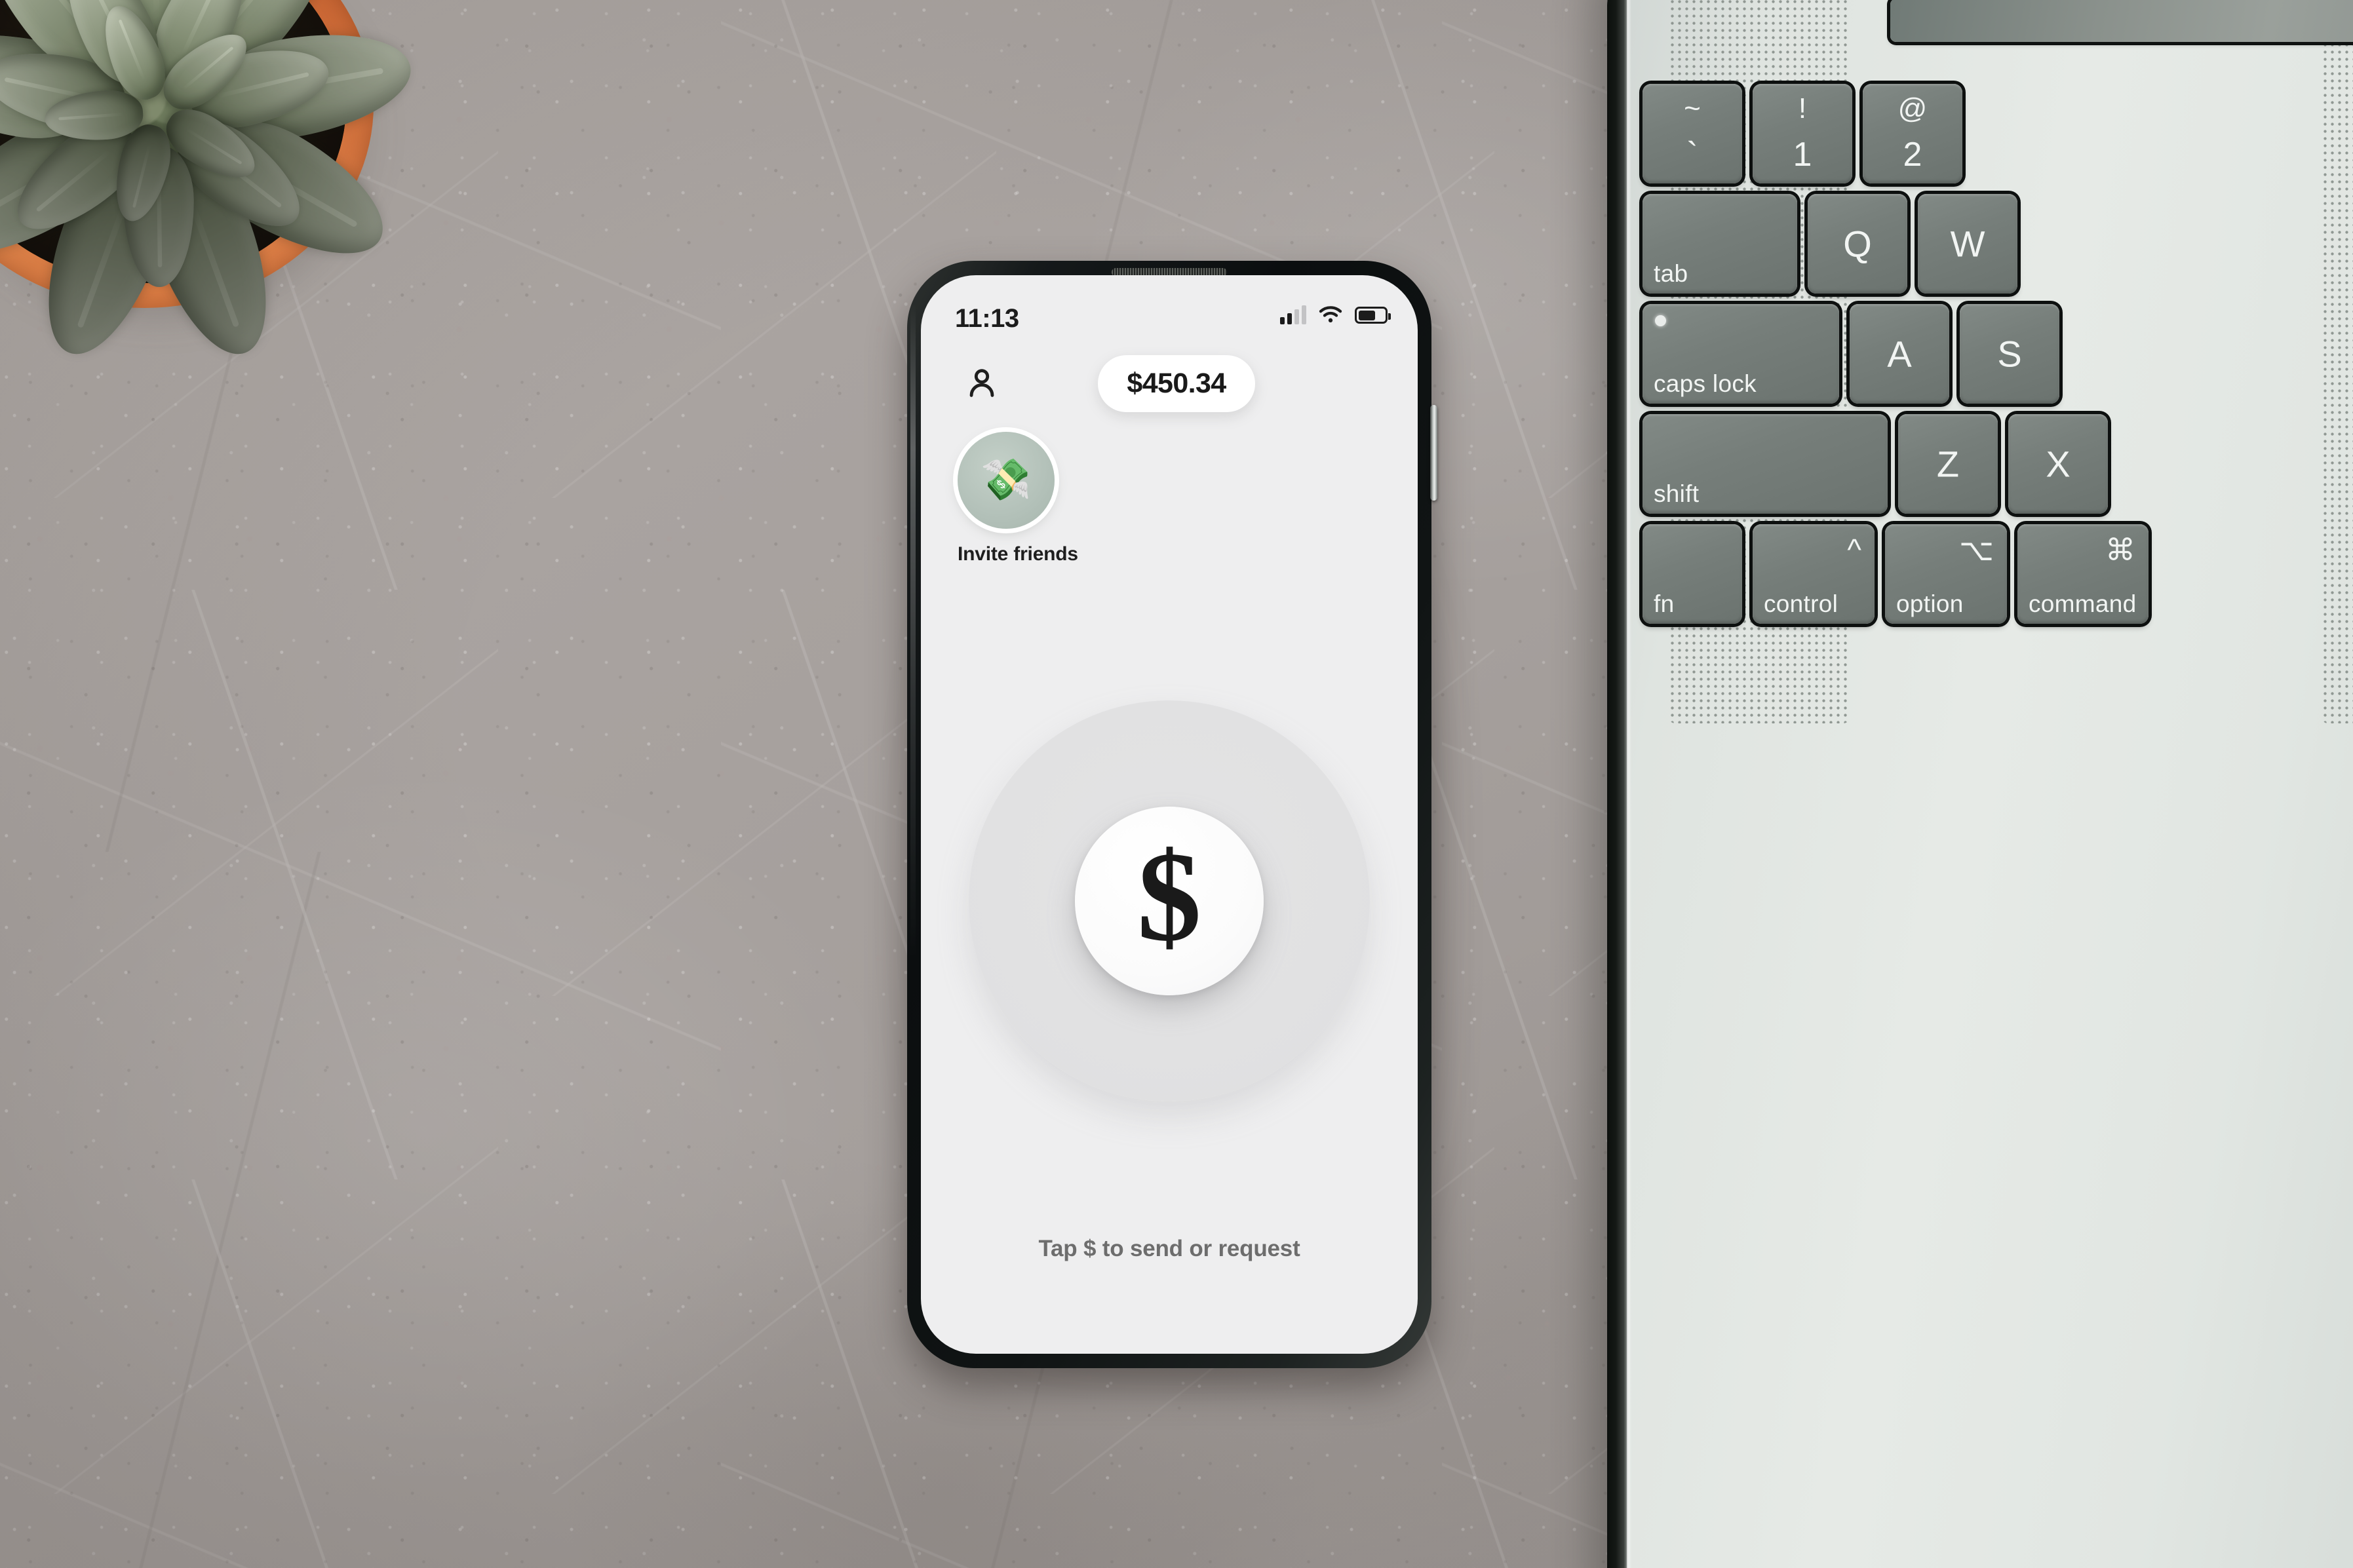 The image size is (2353, 1568). What do you see at coordinates (1660, 320) in the screenshot?
I see `caps-lock-indicator-icon` at bounding box center [1660, 320].